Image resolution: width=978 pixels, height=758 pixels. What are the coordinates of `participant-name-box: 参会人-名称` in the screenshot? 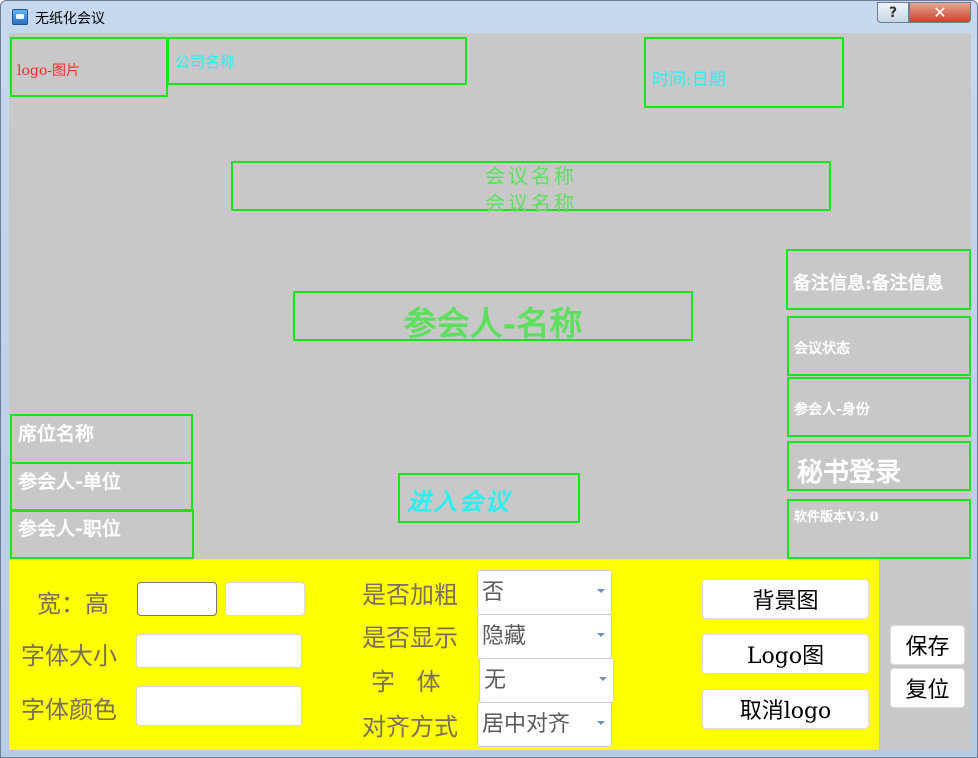 It's located at (493, 317).